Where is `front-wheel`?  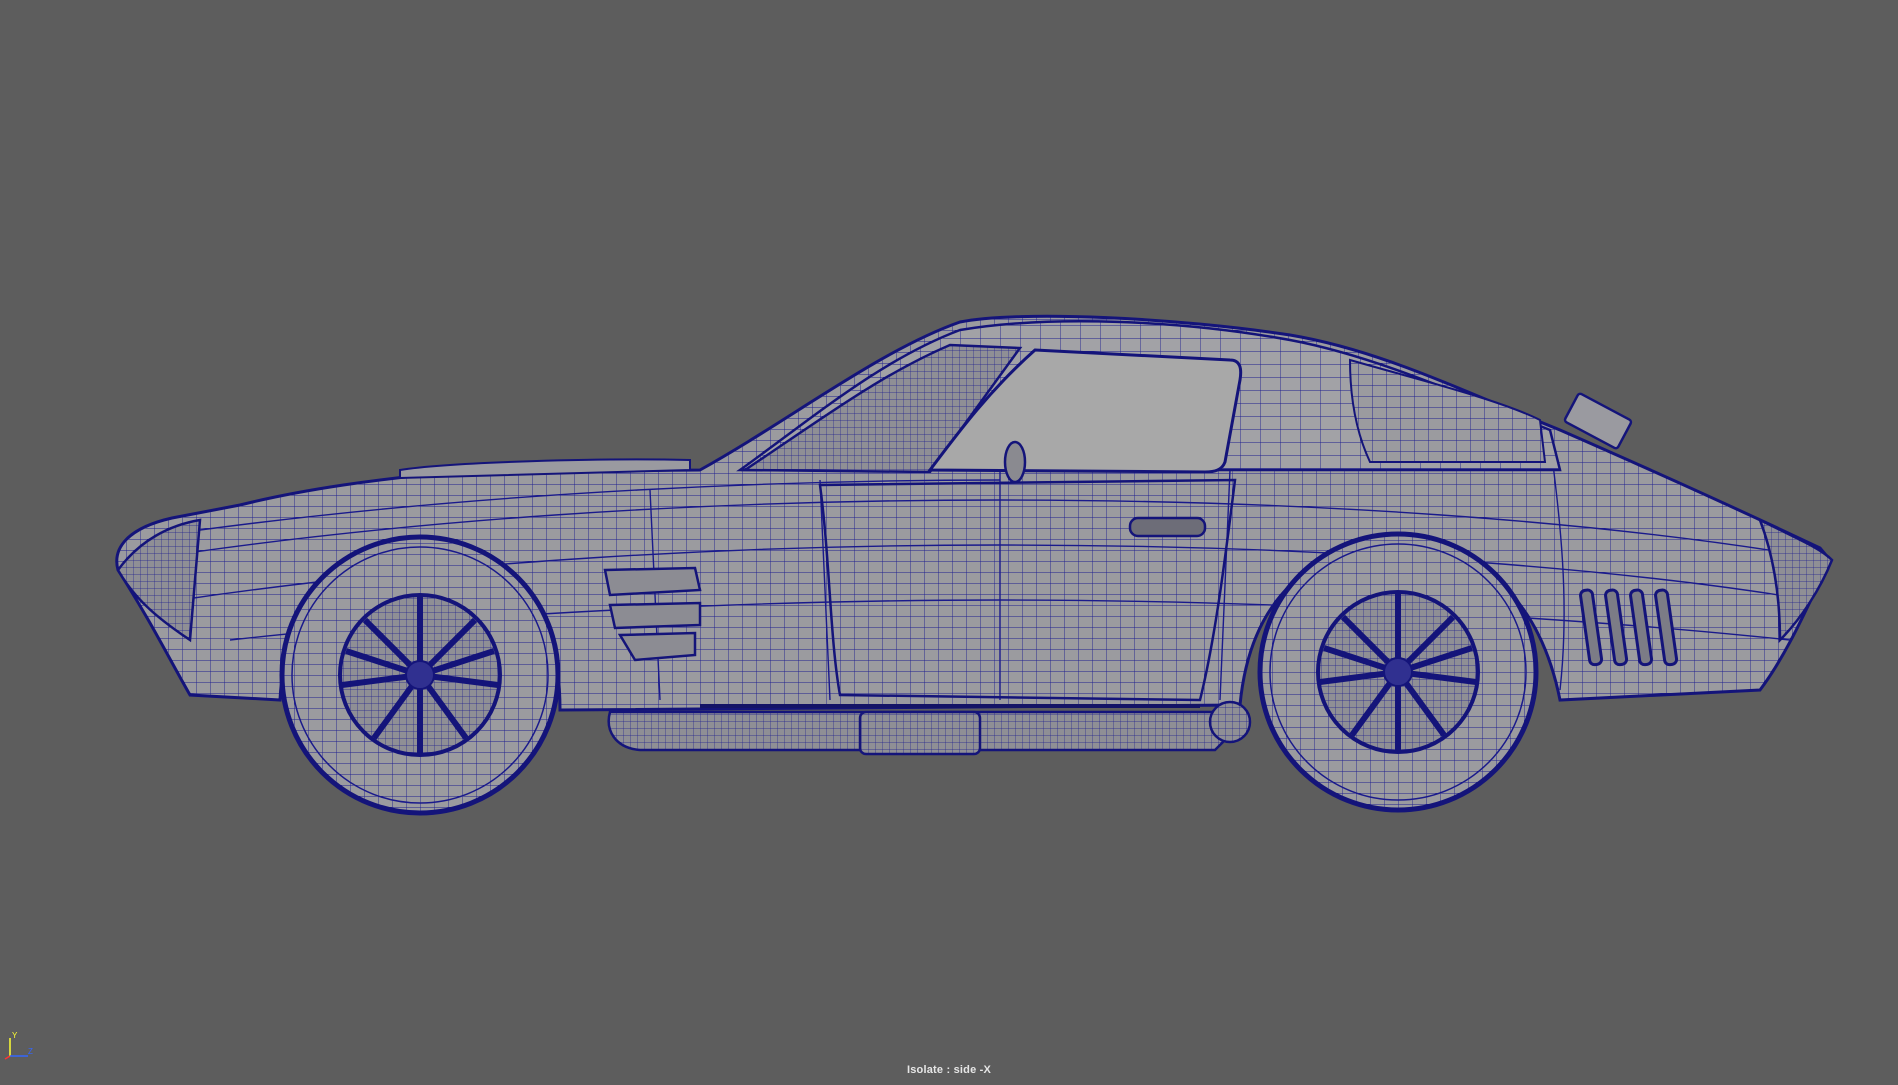
front-wheel is located at coordinates (420, 675).